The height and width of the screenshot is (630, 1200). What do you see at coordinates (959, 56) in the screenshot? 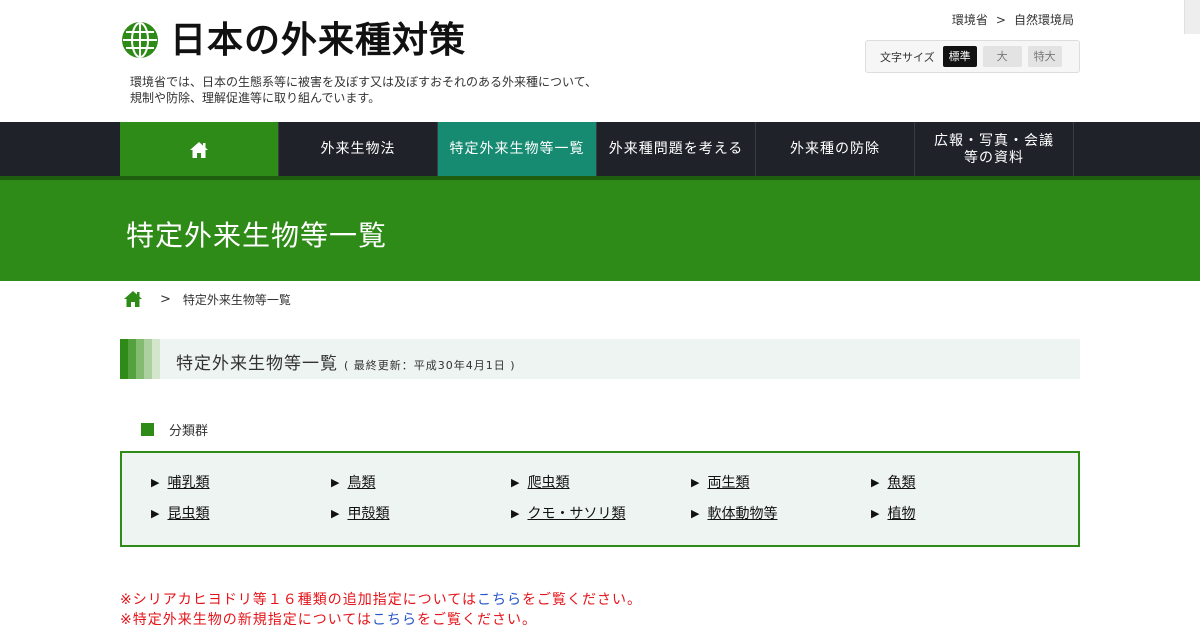
I see `font-size-standard-button: 標準` at bounding box center [959, 56].